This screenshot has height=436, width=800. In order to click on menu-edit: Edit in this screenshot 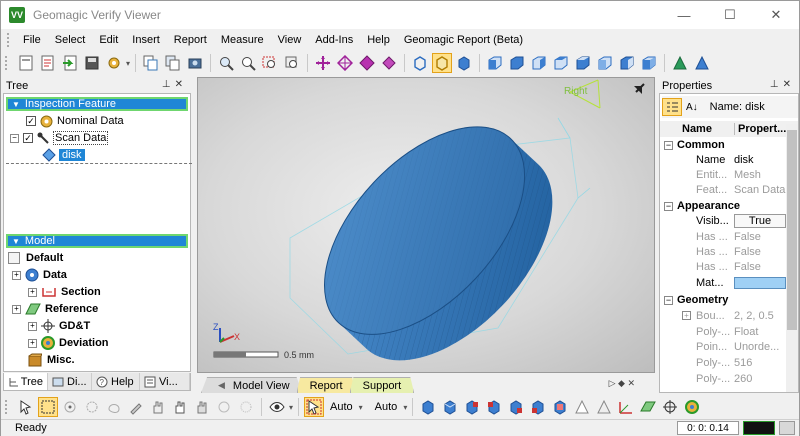, I will do `click(108, 40)`.